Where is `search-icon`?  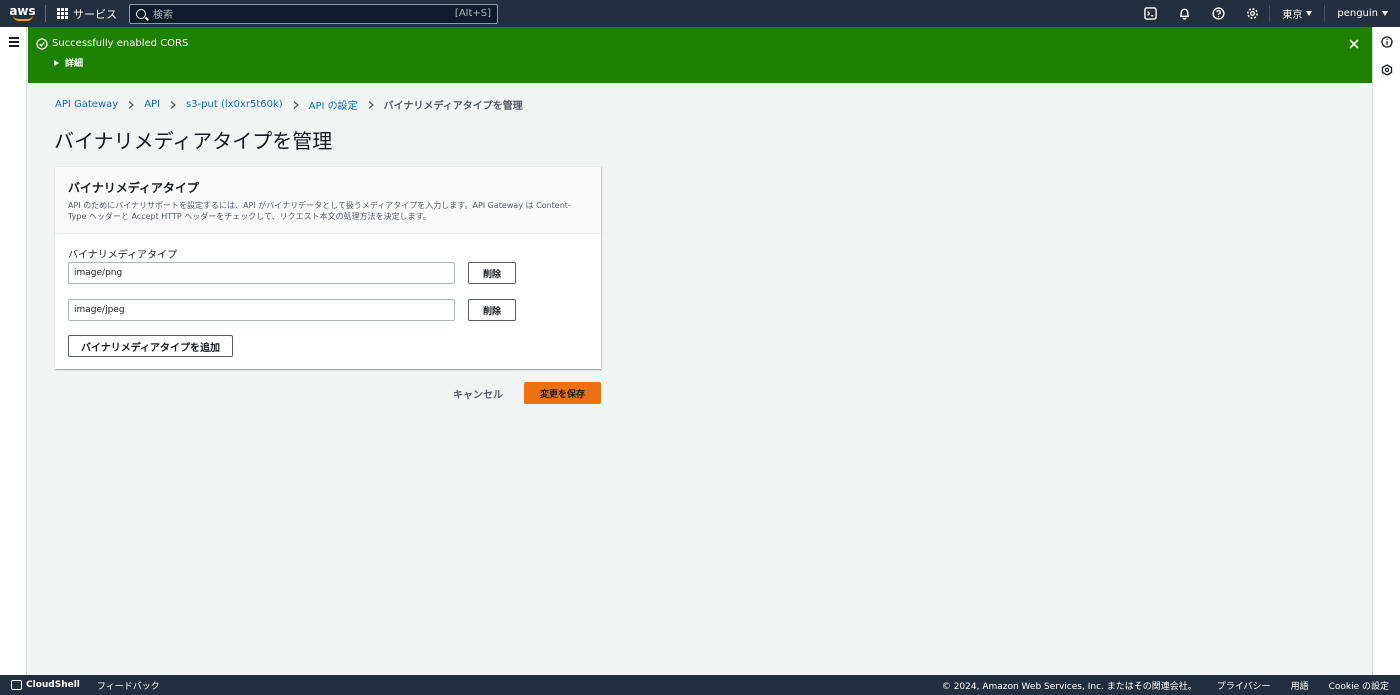
search-icon is located at coordinates (141, 13).